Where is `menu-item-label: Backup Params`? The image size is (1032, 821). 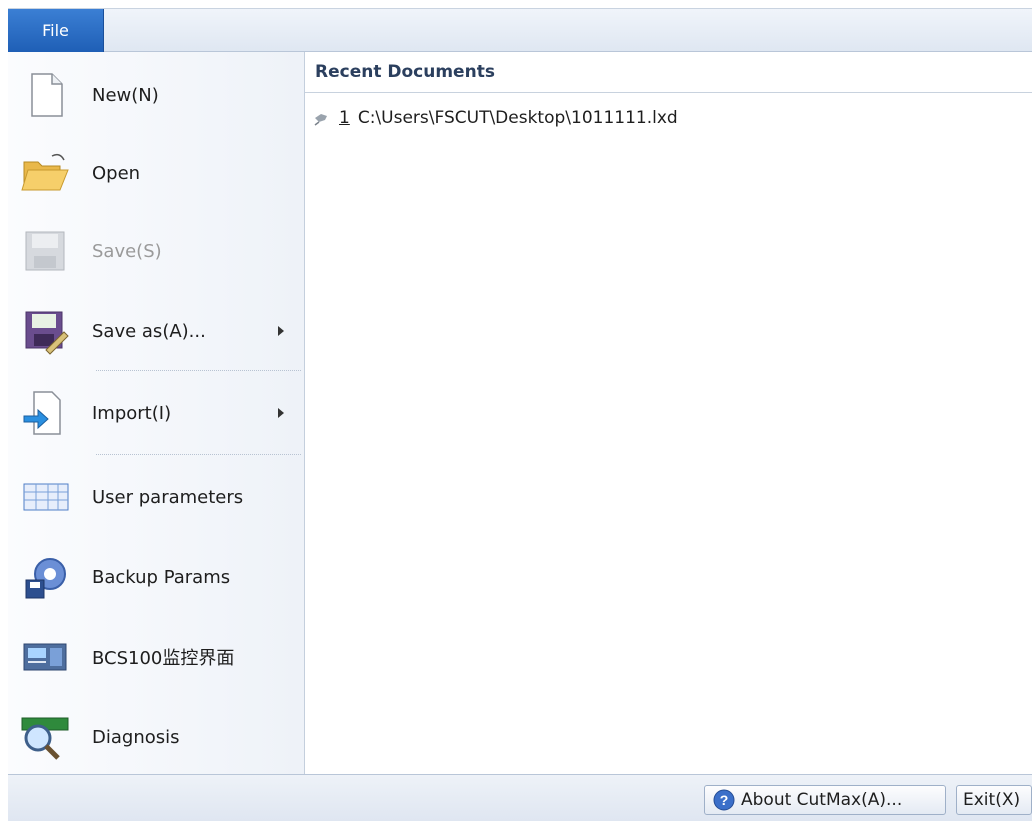 menu-item-label: Backup Params is located at coordinates (161, 577).